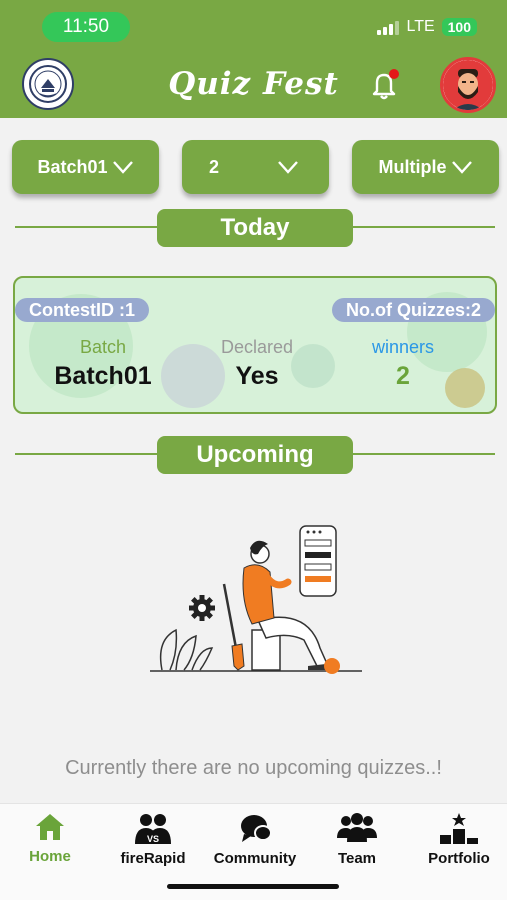 This screenshot has height=900, width=507. I want to click on team-icon, so click(357, 827).